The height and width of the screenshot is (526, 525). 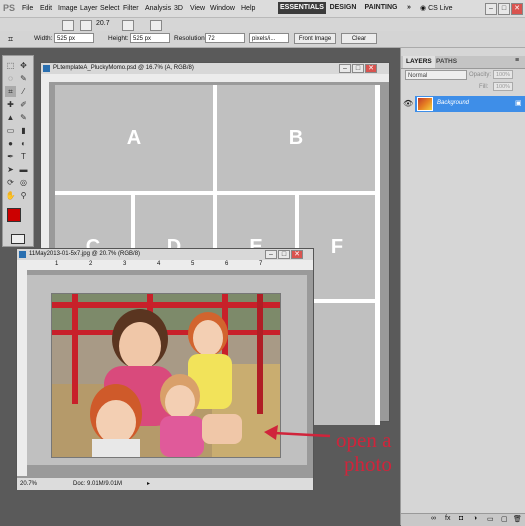 I want to click on panel-menu-icon: ≡, so click(x=517, y=60).